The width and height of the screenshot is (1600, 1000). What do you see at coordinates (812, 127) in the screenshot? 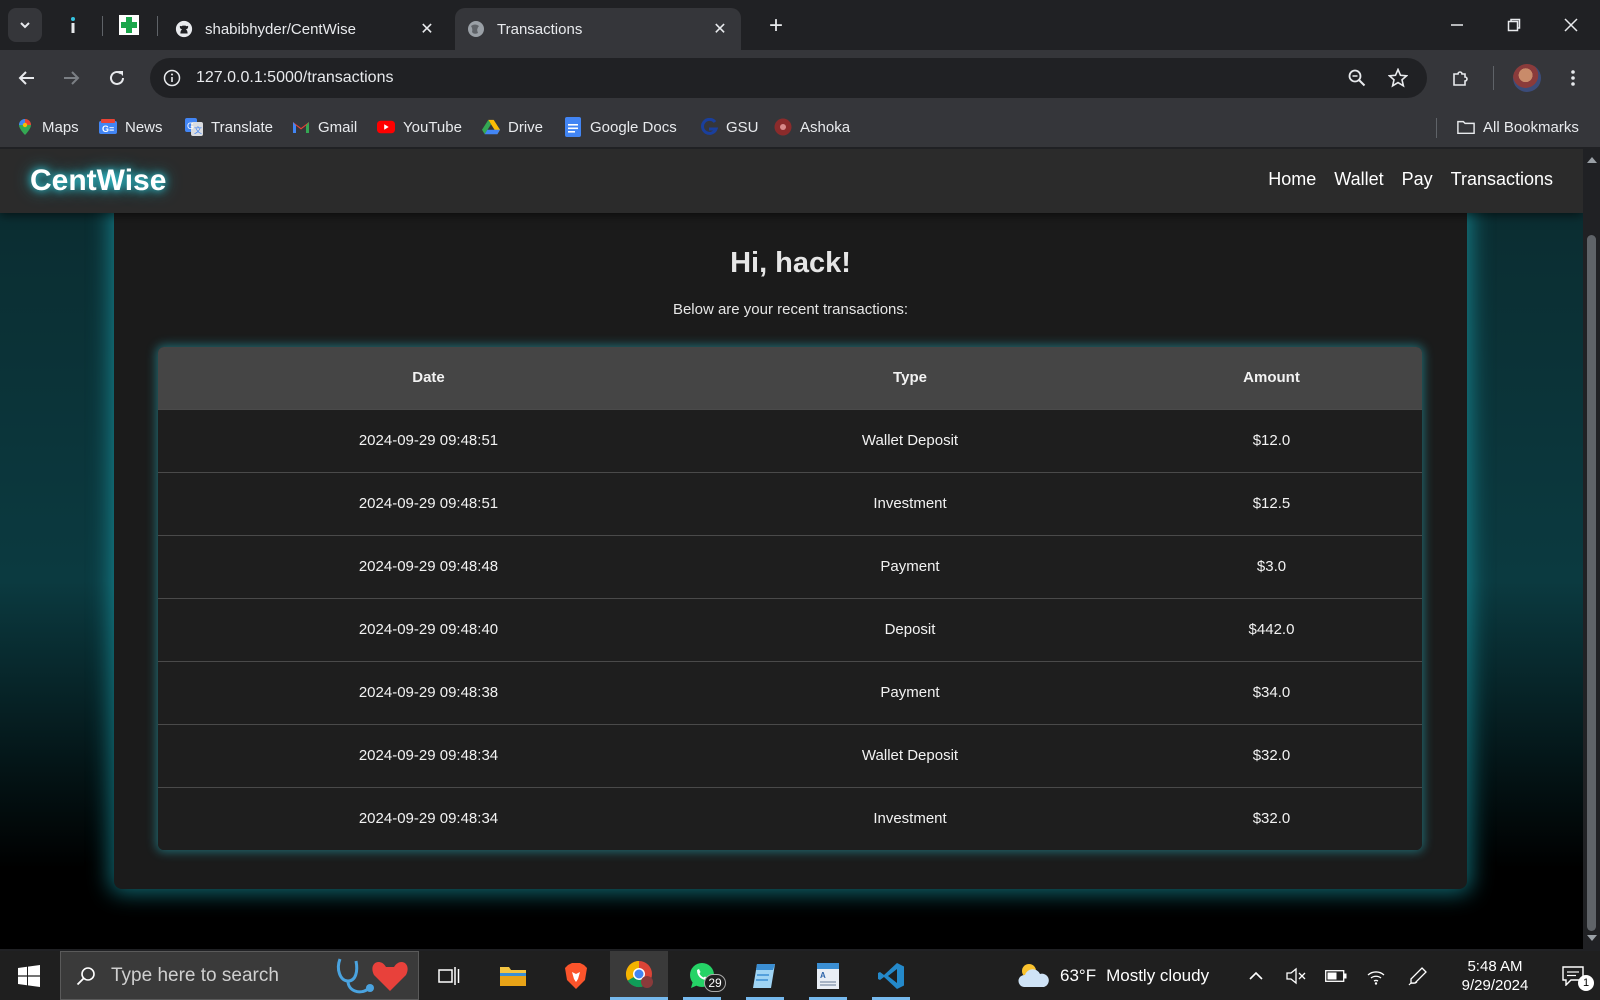
I see `bookmark-ashoka: Ashoka` at bounding box center [812, 127].